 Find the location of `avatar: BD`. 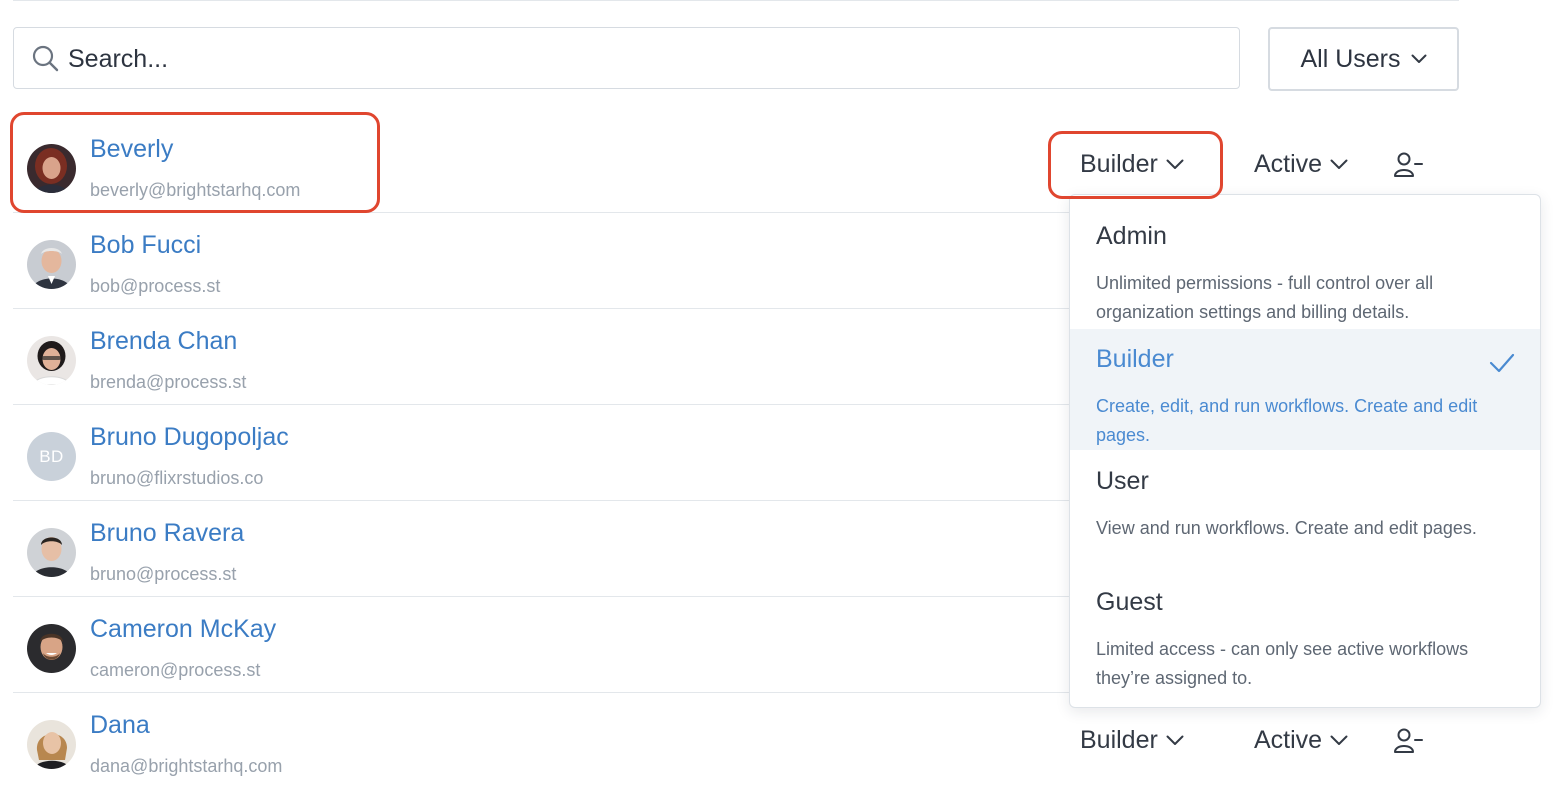

avatar: BD is located at coordinates (51, 456).